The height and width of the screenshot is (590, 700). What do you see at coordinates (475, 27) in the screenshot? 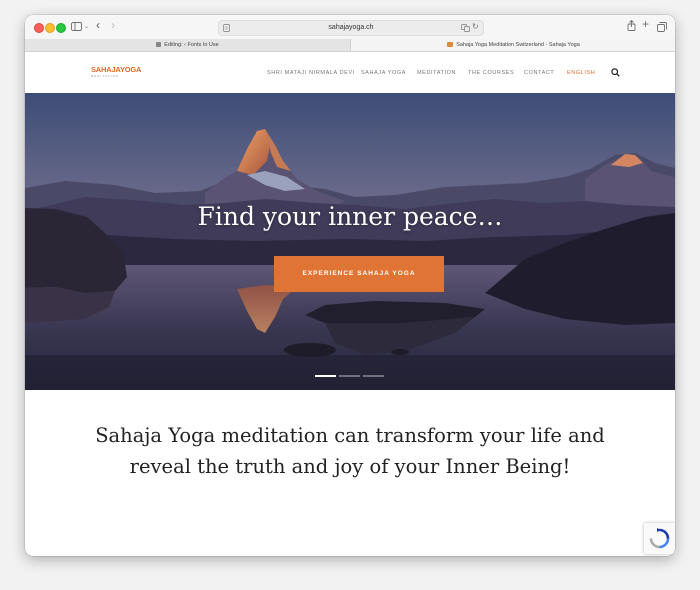
I see `reload-icon: ↻` at bounding box center [475, 27].